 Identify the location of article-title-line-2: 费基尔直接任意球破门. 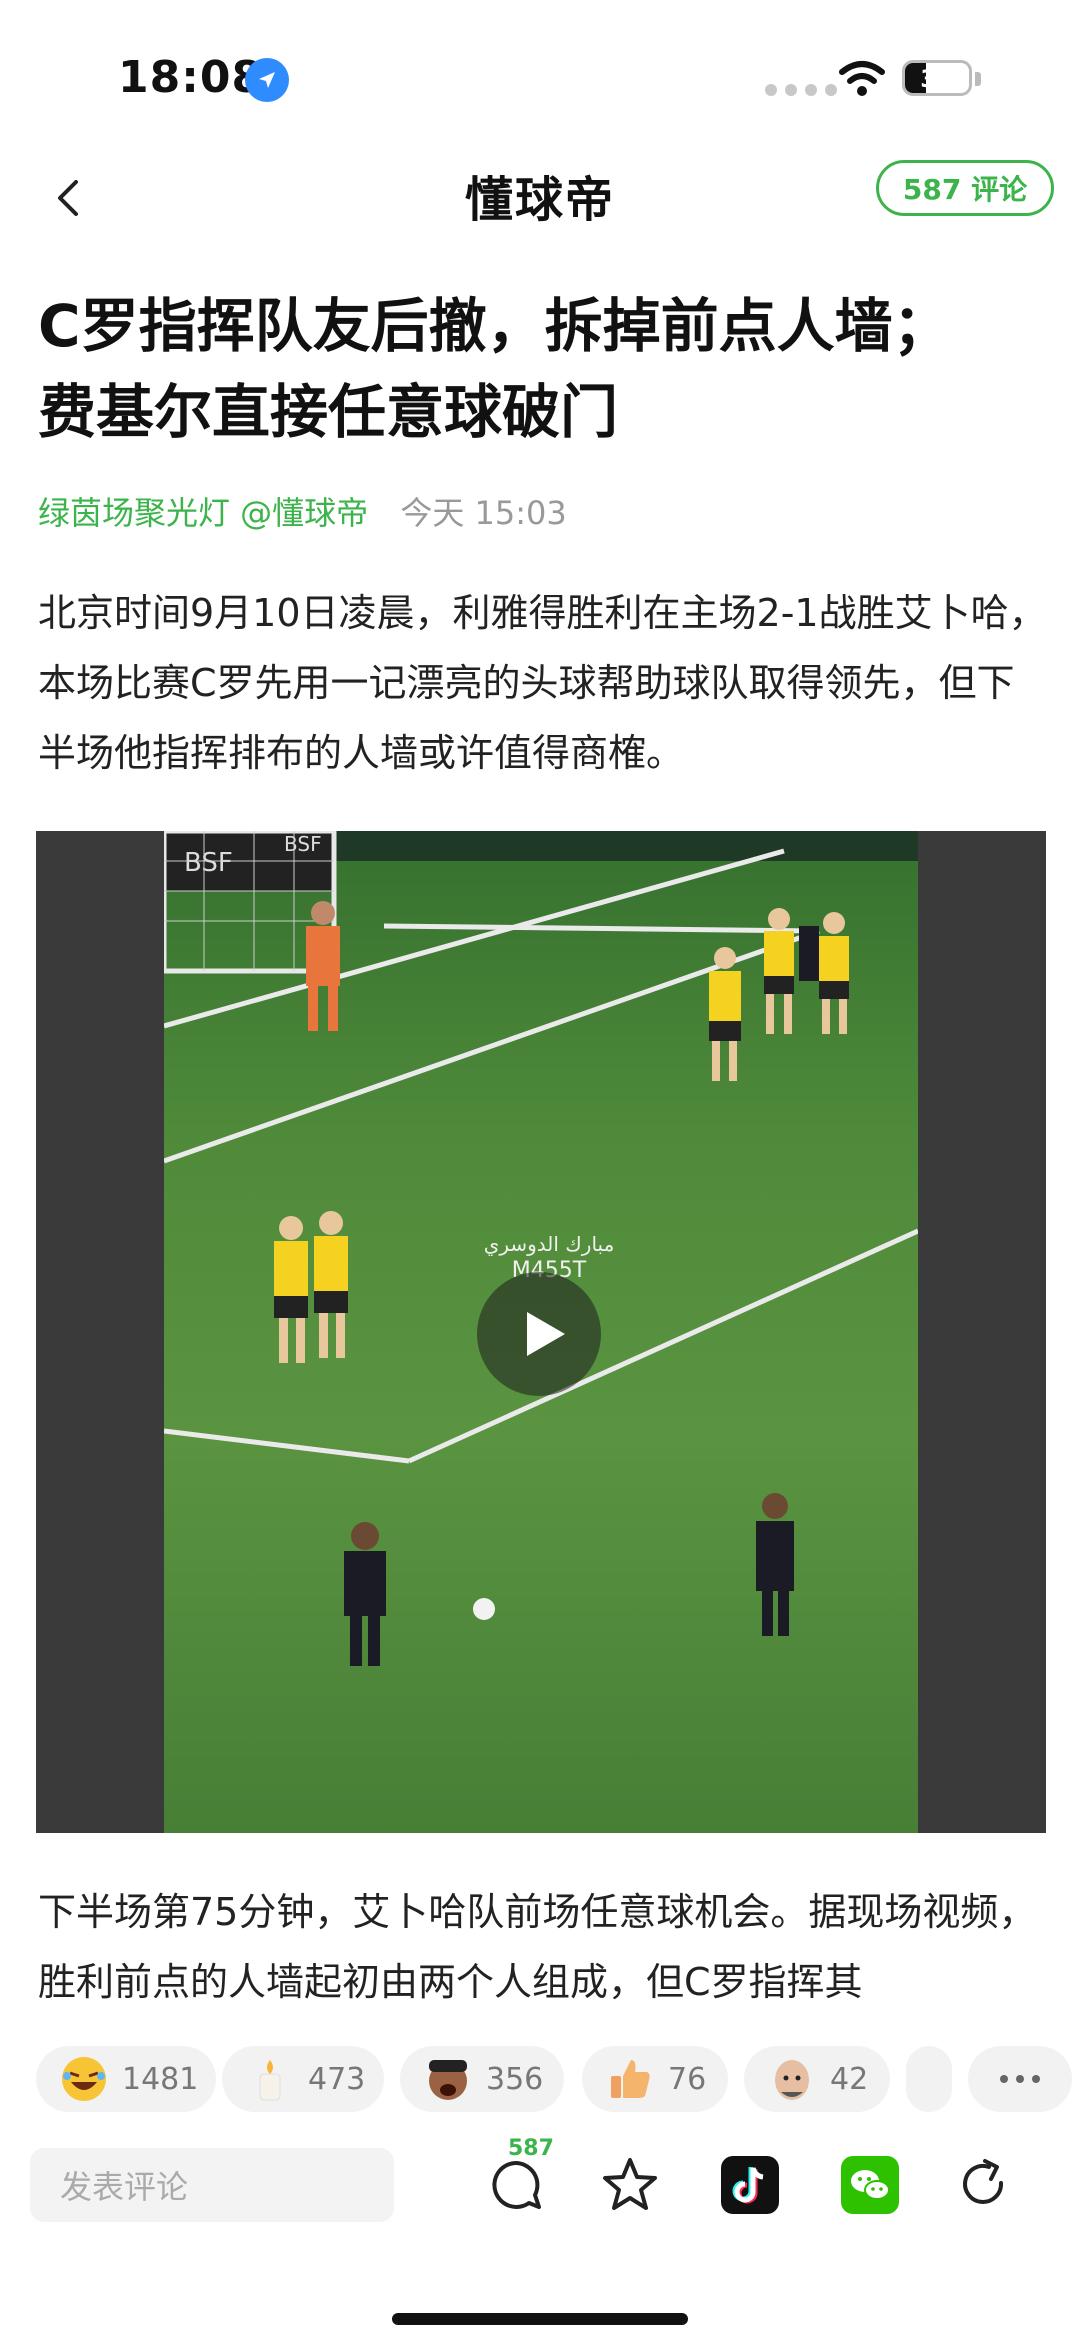
(328, 412).